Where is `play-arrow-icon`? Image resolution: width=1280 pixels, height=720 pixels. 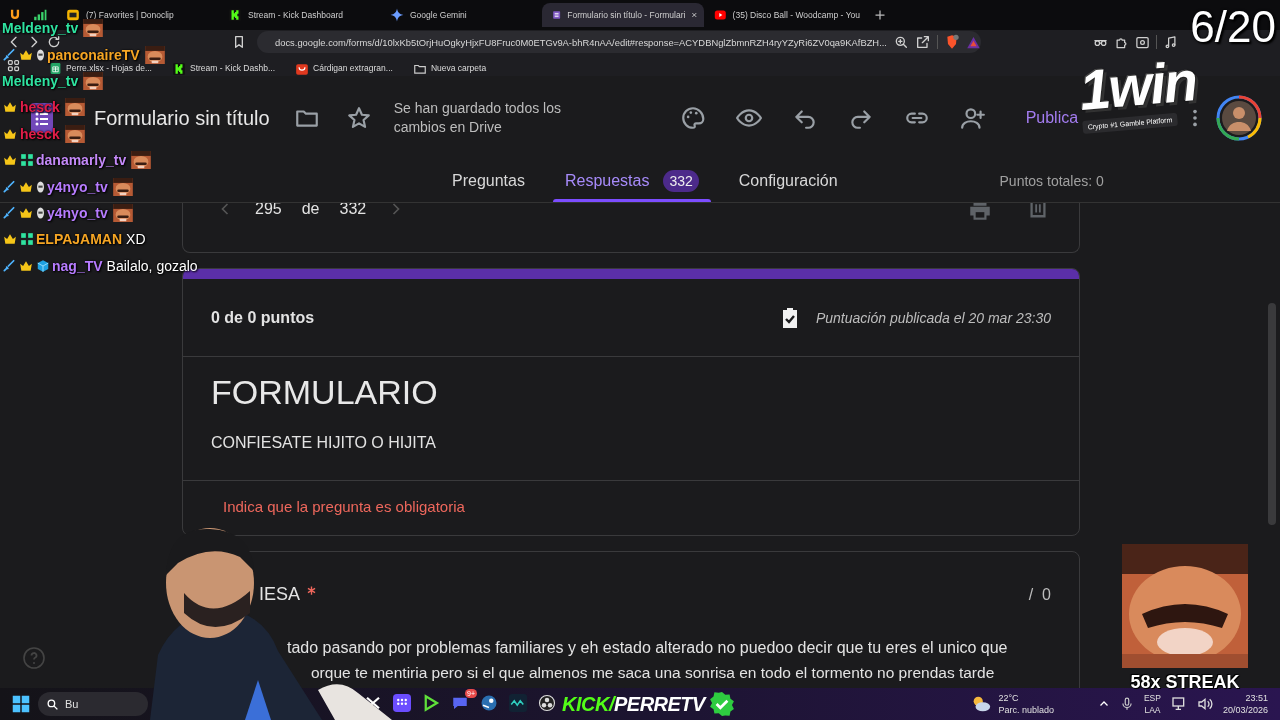
play-arrow-icon is located at coordinates (431, 703).